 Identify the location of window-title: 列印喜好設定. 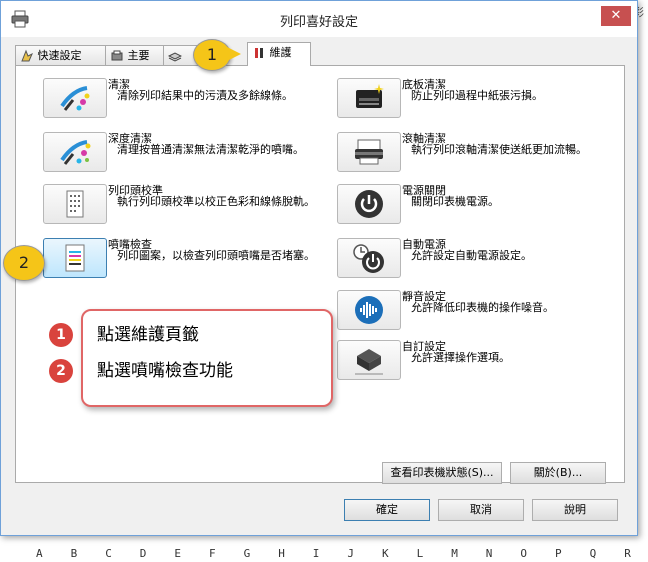
(318, 22).